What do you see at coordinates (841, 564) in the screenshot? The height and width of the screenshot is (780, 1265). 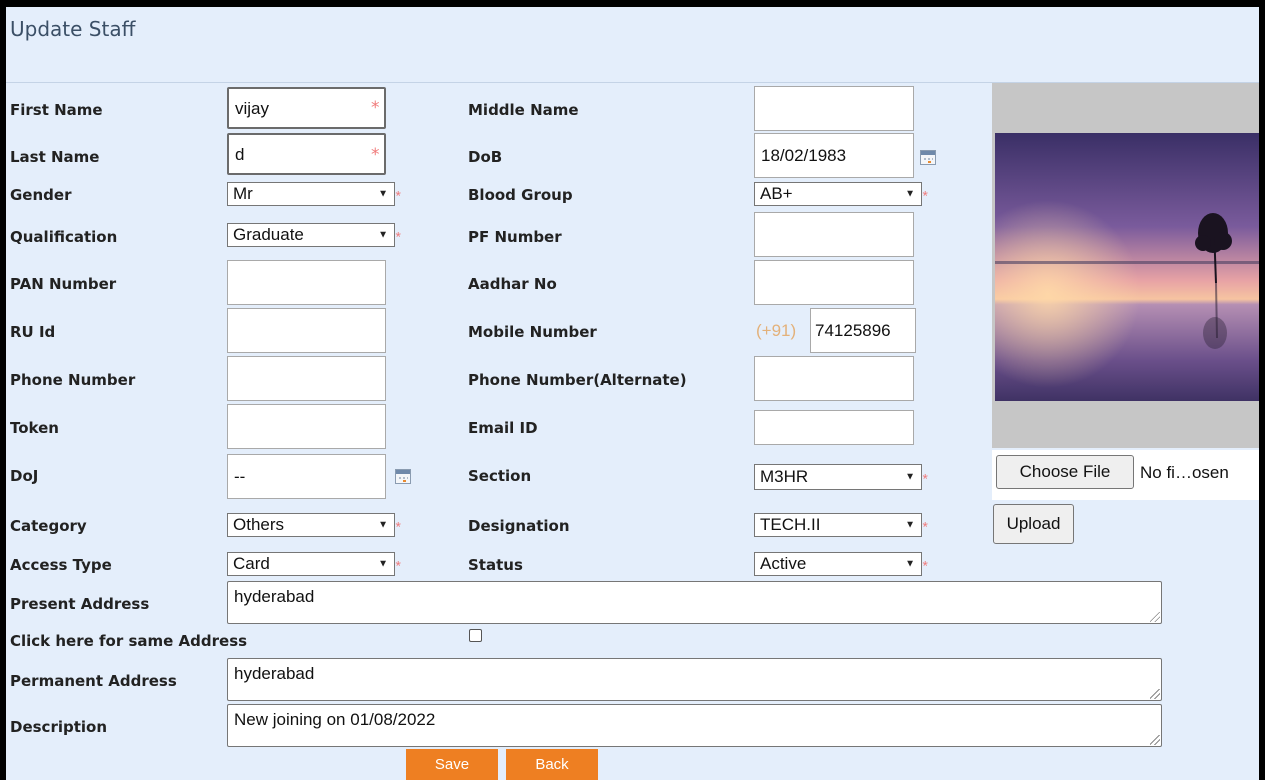 I see `status-select: Active ▼ *` at bounding box center [841, 564].